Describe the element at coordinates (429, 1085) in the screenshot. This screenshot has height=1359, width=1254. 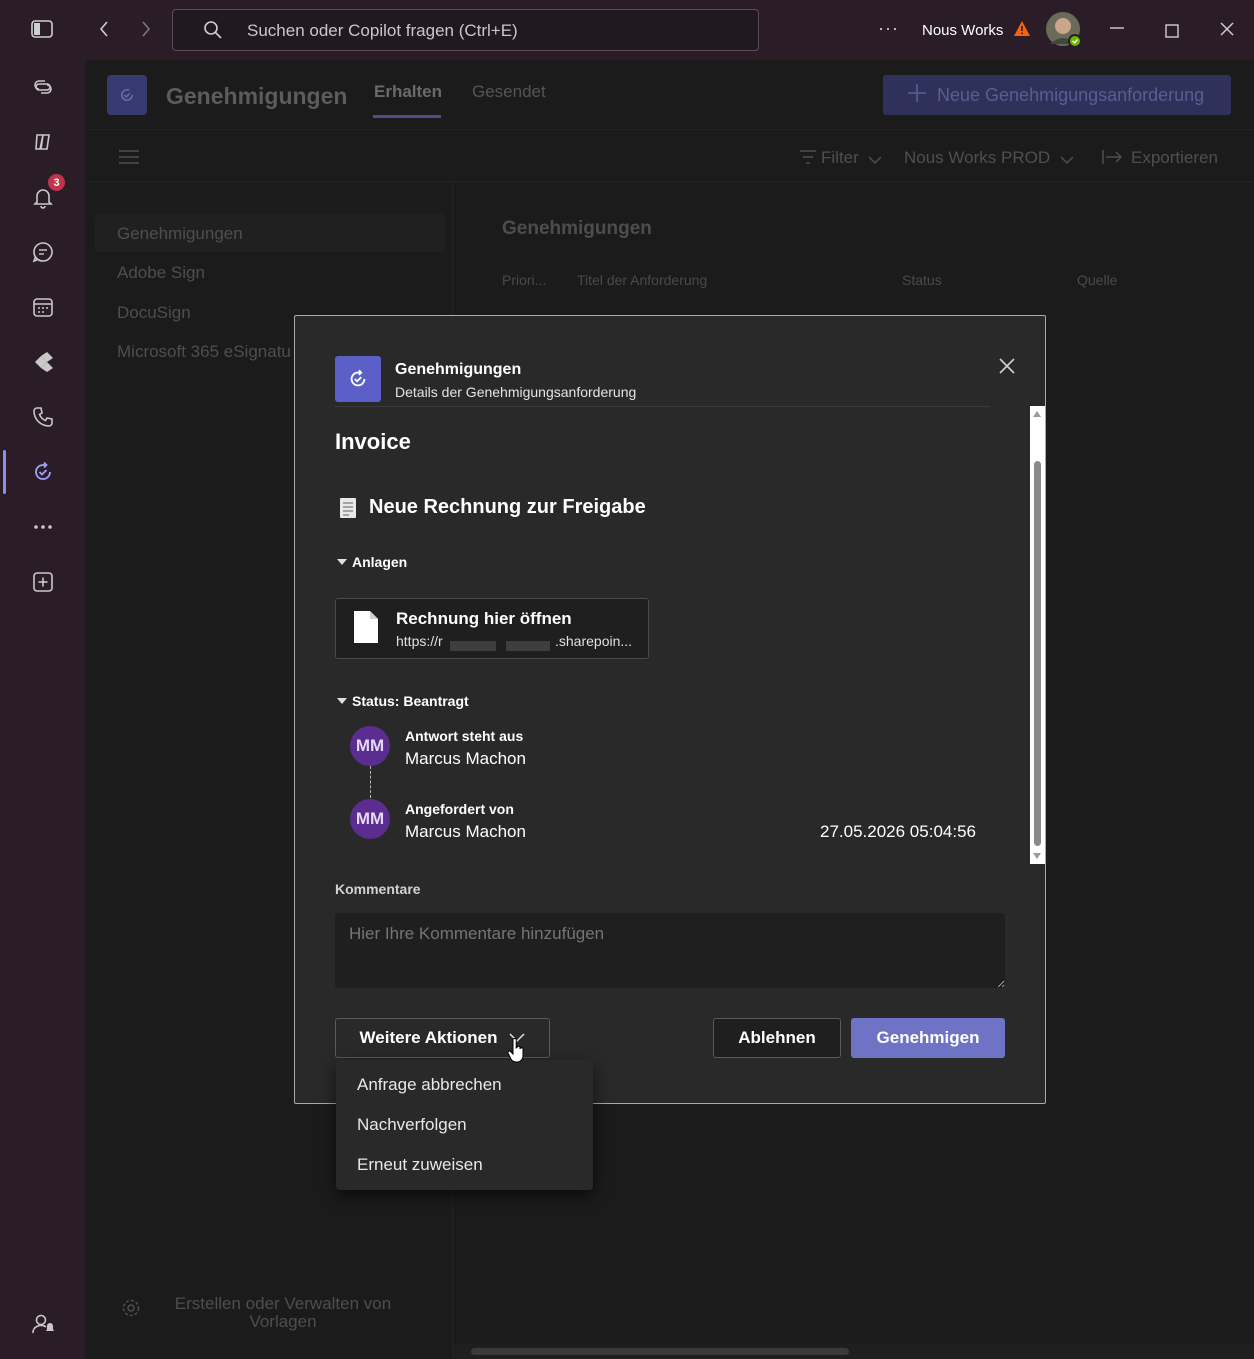
I see `menu-item-cancel-request: Anfrage abbrechen` at that location.